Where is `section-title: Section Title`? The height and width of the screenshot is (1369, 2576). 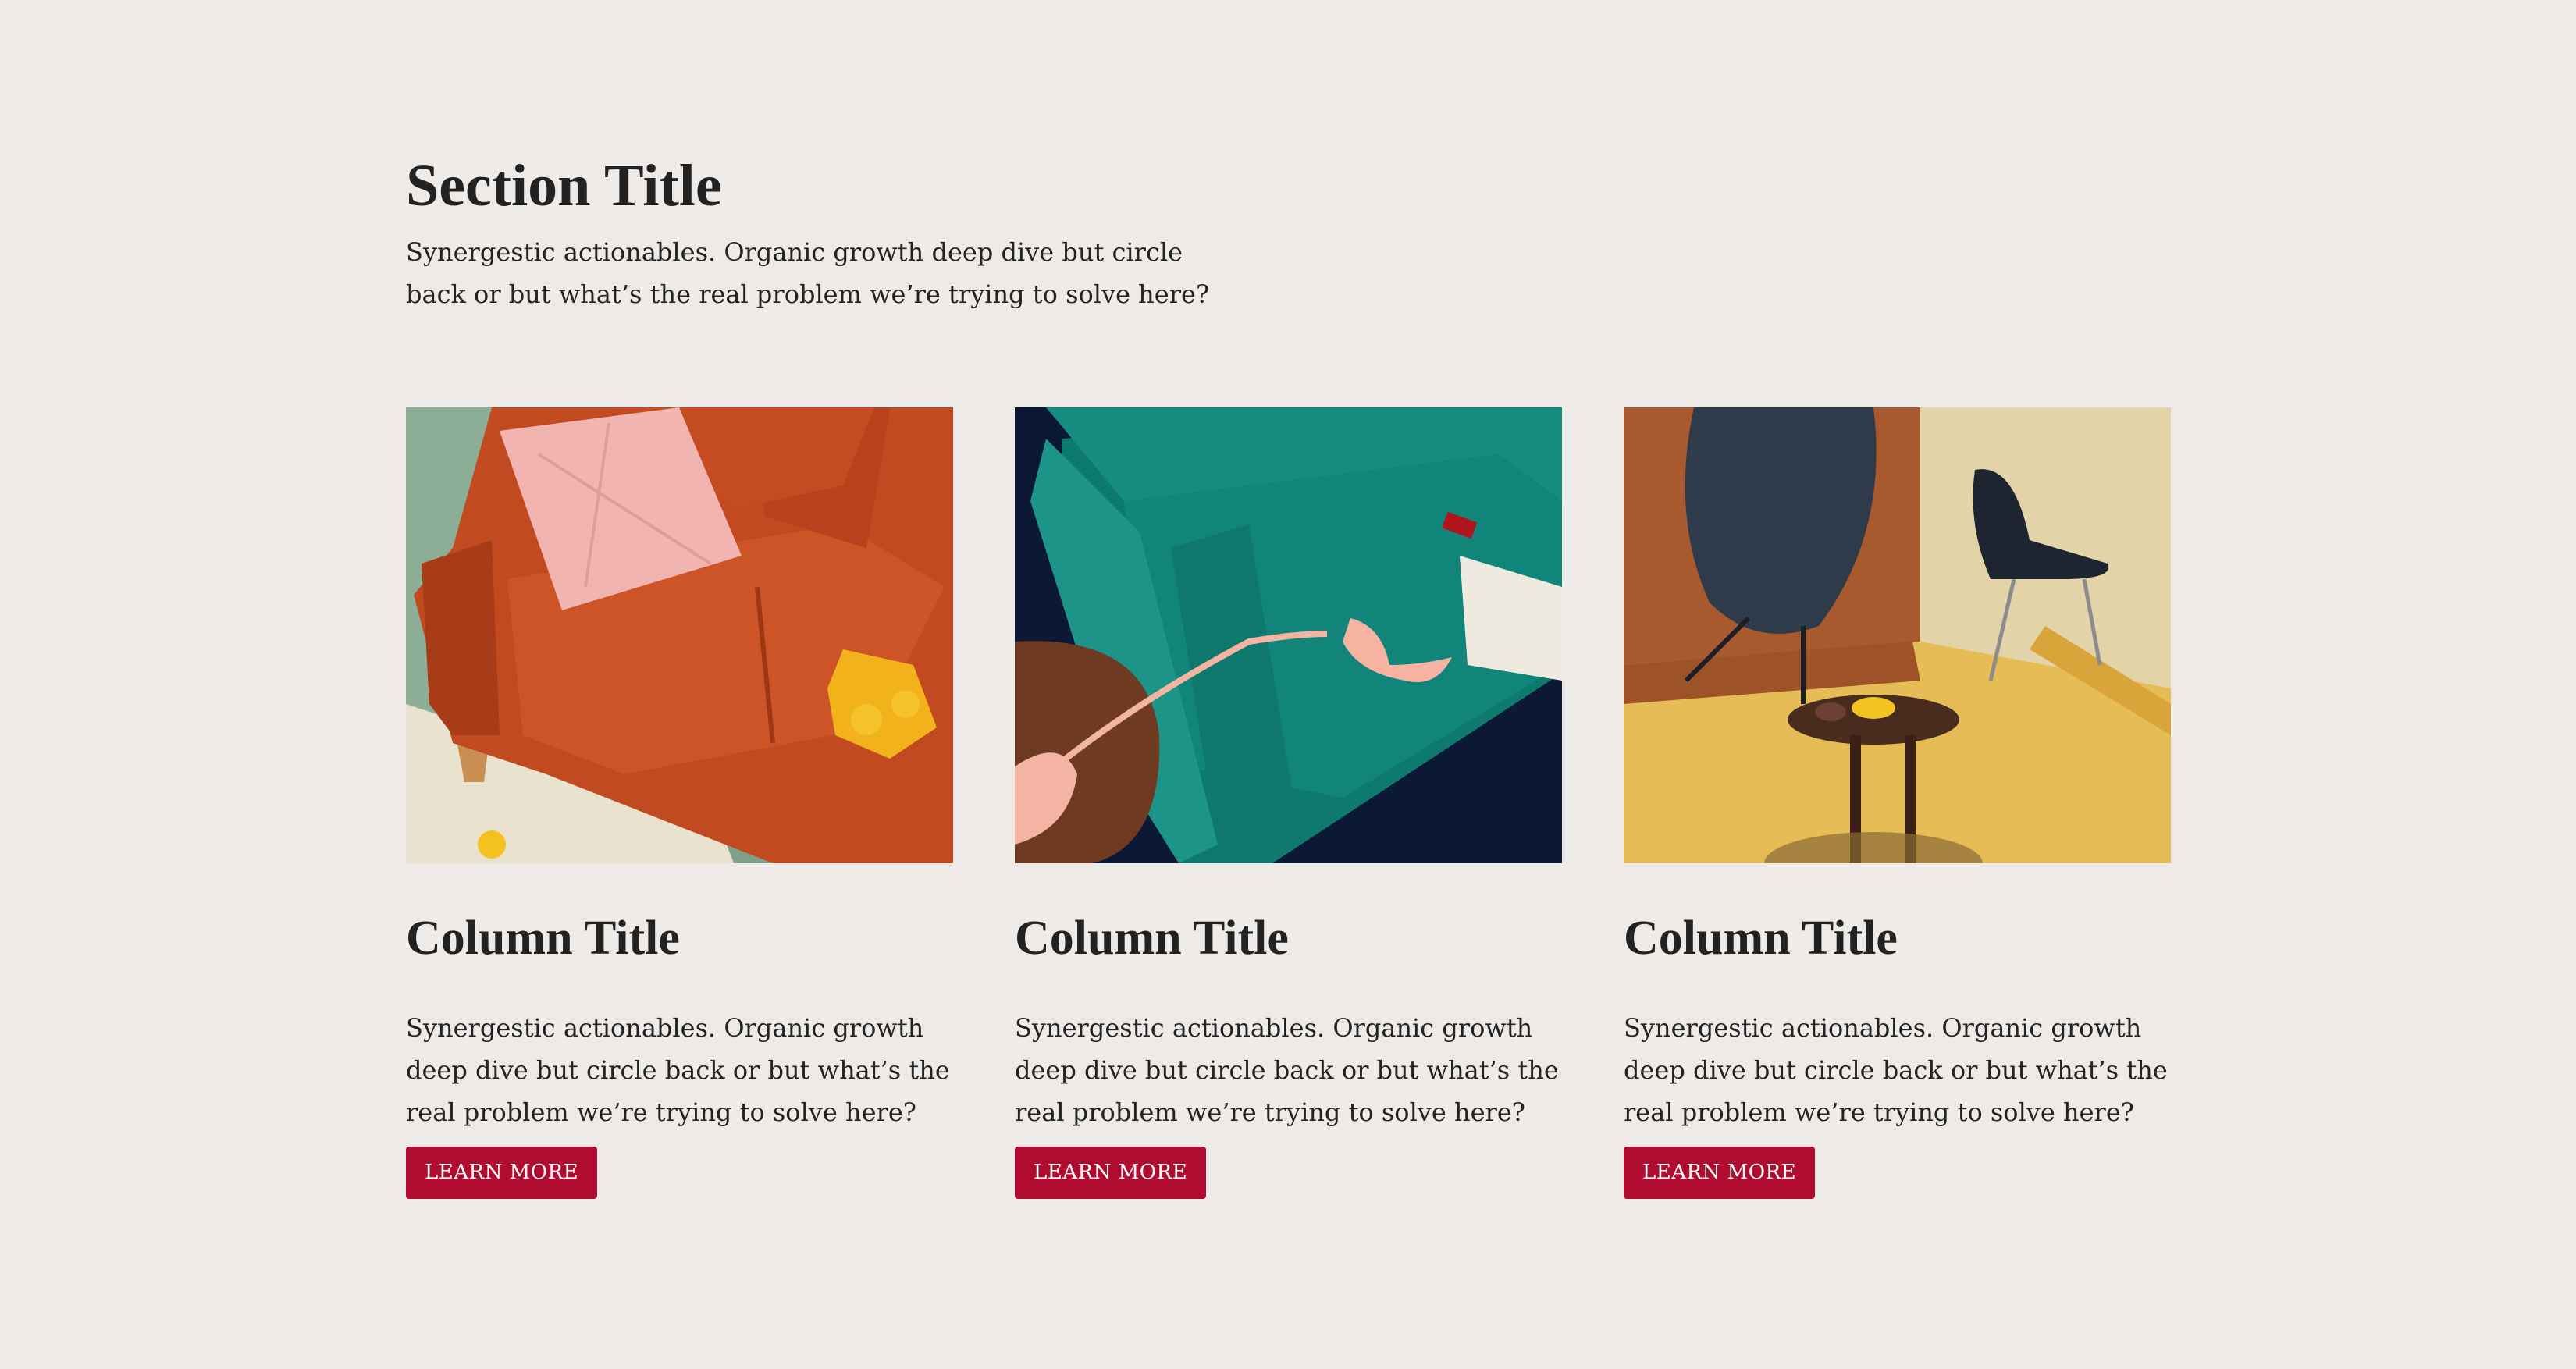 section-title: Section Title is located at coordinates (564, 186).